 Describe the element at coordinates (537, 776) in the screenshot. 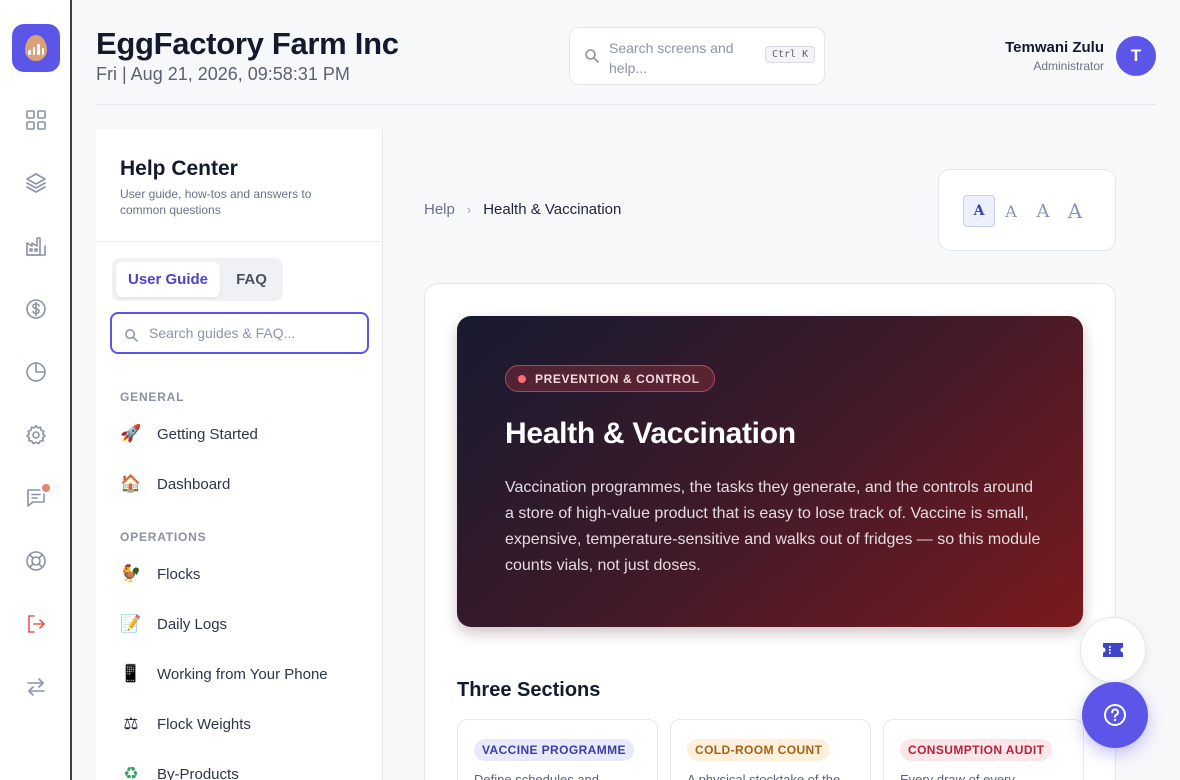

I see `section-description: Define schedules and` at that location.